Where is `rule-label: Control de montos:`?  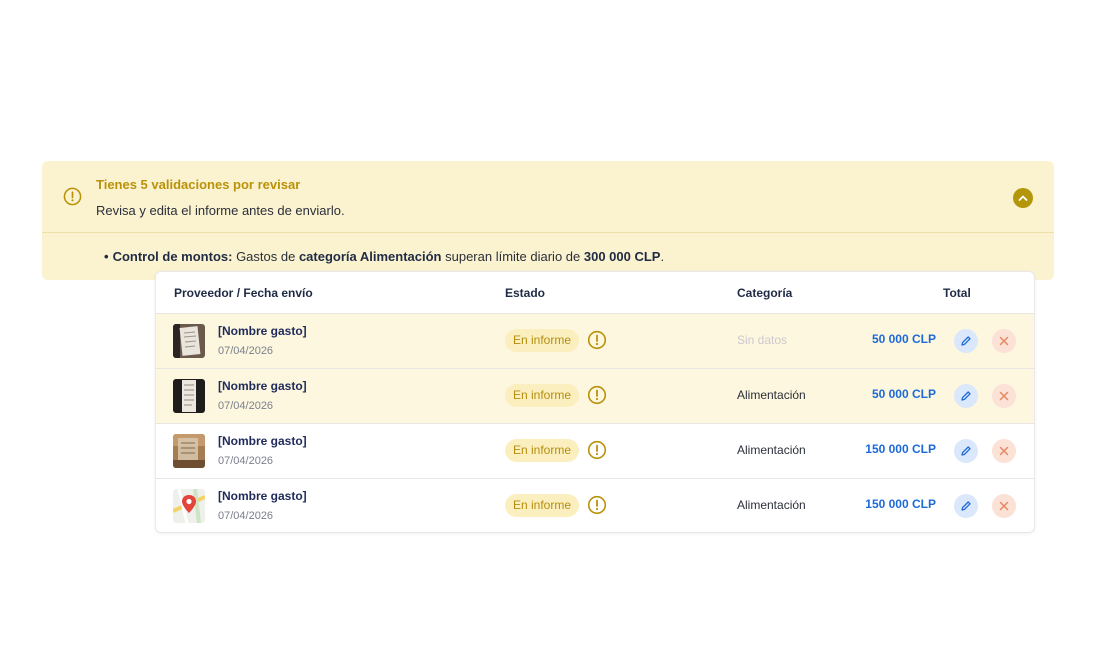 rule-label: Control de montos: is located at coordinates (172, 256).